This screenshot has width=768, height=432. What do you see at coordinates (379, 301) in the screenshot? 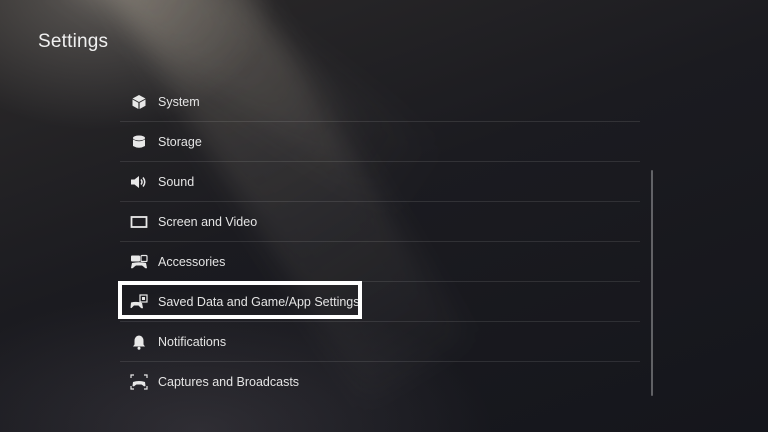
I see `menu-item-saved-data-settings: Saved Data and Game/App Settings` at bounding box center [379, 301].